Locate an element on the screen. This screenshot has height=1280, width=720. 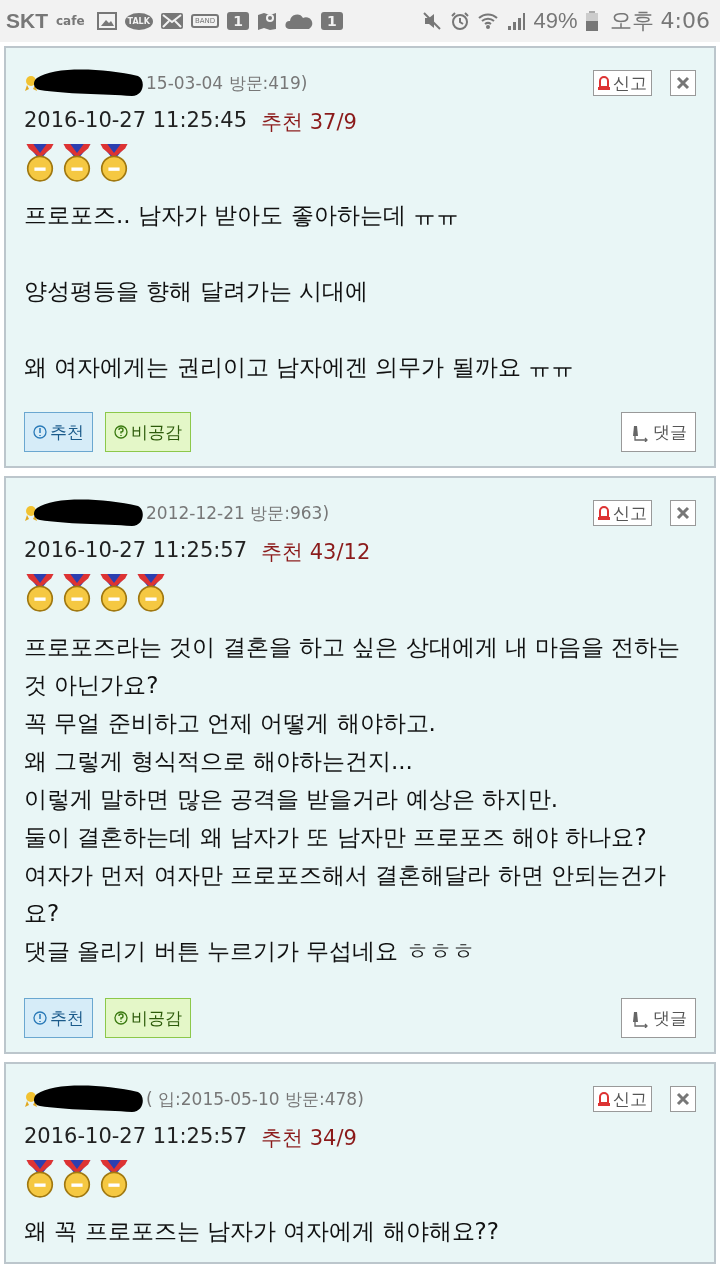
mute-icon is located at coordinates (431, 21).